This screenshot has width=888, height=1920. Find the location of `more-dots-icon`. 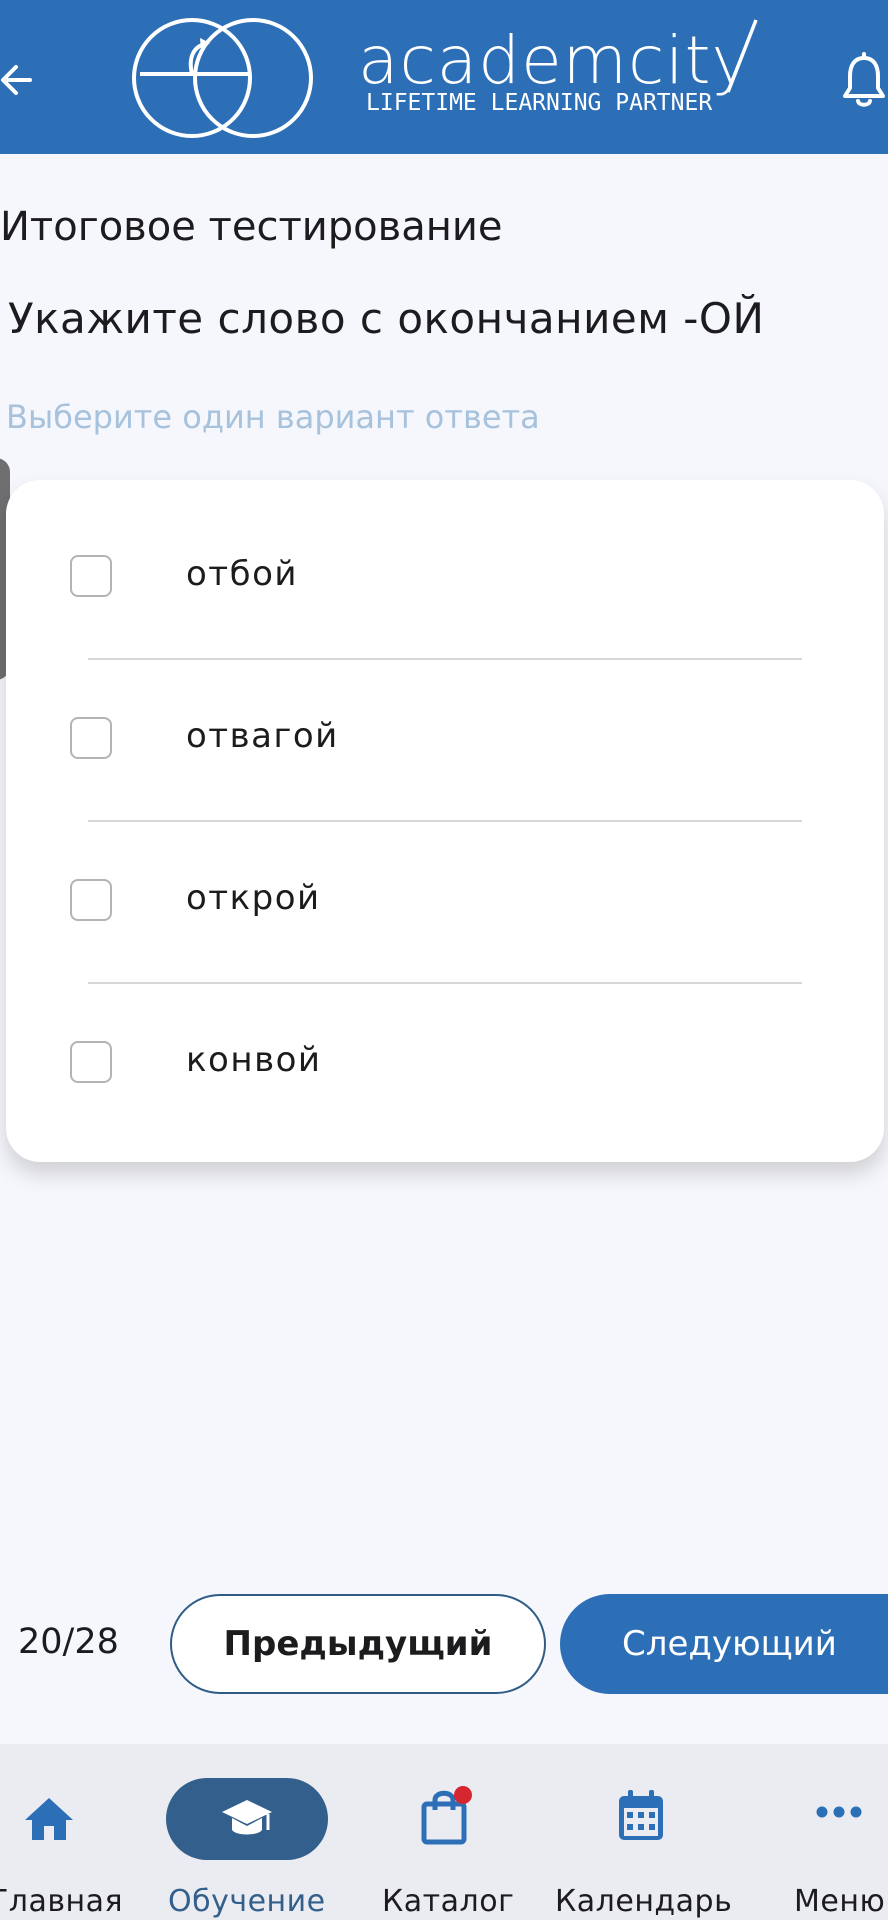

more-dots-icon is located at coordinates (839, 1812).